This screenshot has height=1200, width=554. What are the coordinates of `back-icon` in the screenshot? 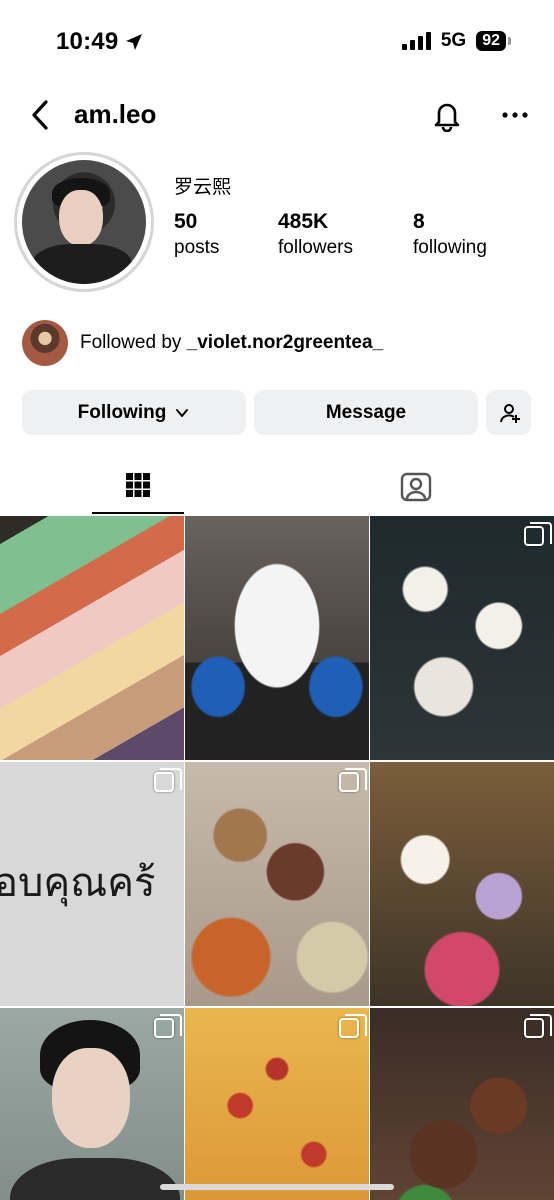 It's located at (41, 115).